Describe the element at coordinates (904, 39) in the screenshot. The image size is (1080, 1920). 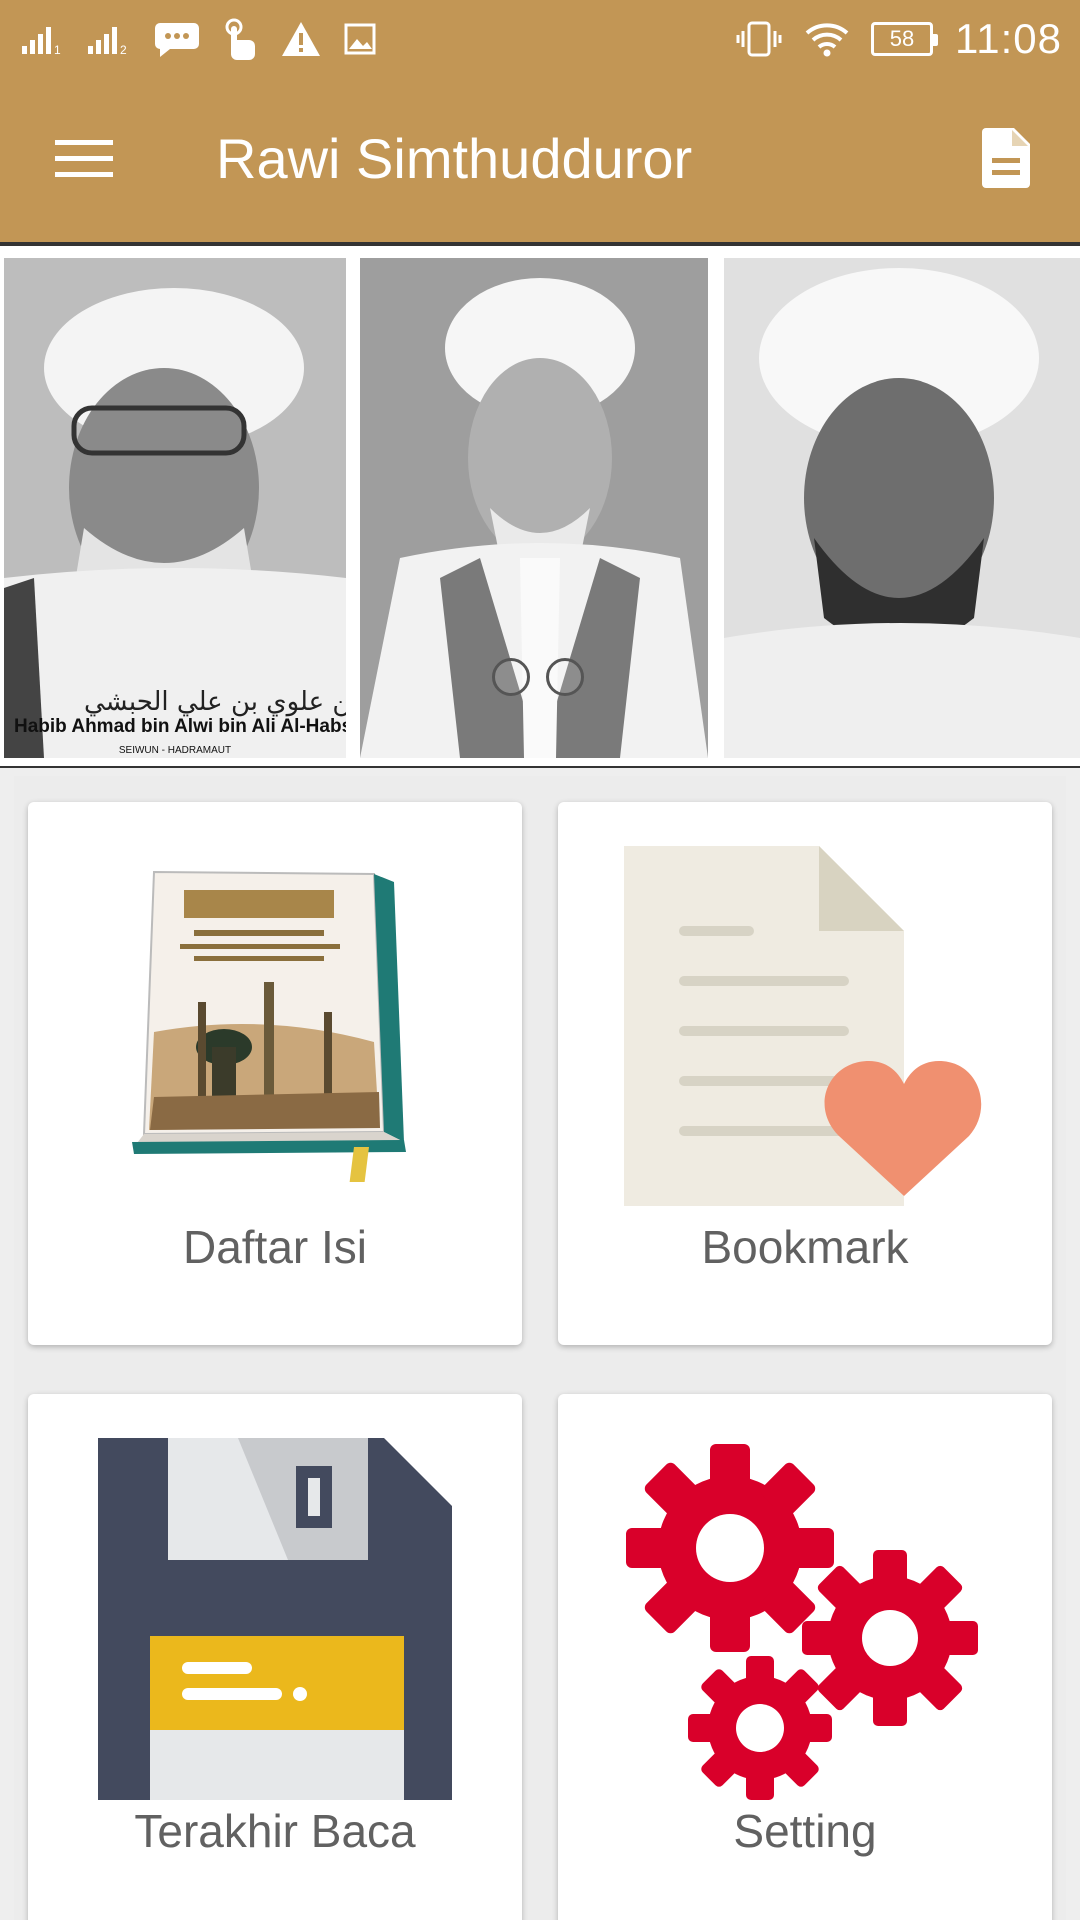
I see `battery-icon: 58` at that location.